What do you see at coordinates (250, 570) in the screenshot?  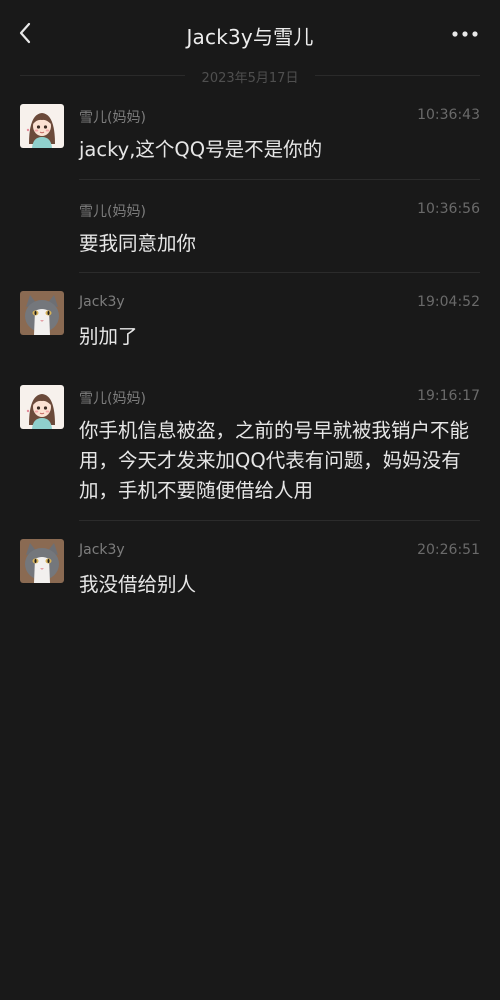 I see `message-item: Jack3y 20:26:51 我没借给别人` at bounding box center [250, 570].